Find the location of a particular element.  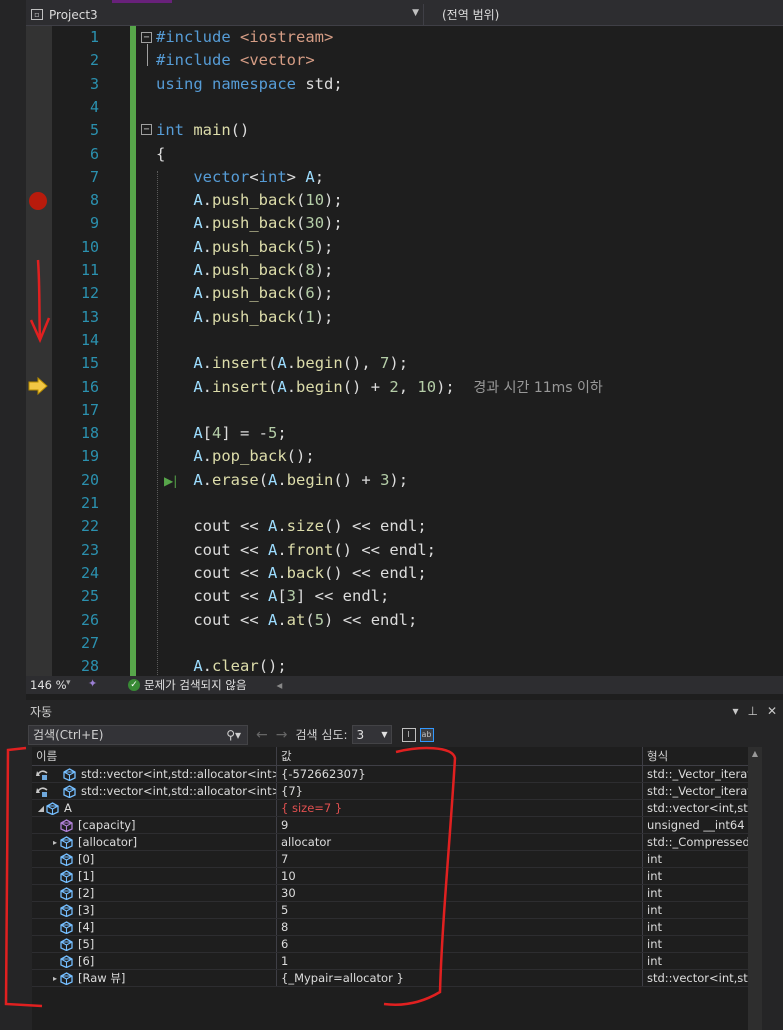

navigation-bar: ▫ Project3 ▼ (전역 범위) is located at coordinates (404, 15).